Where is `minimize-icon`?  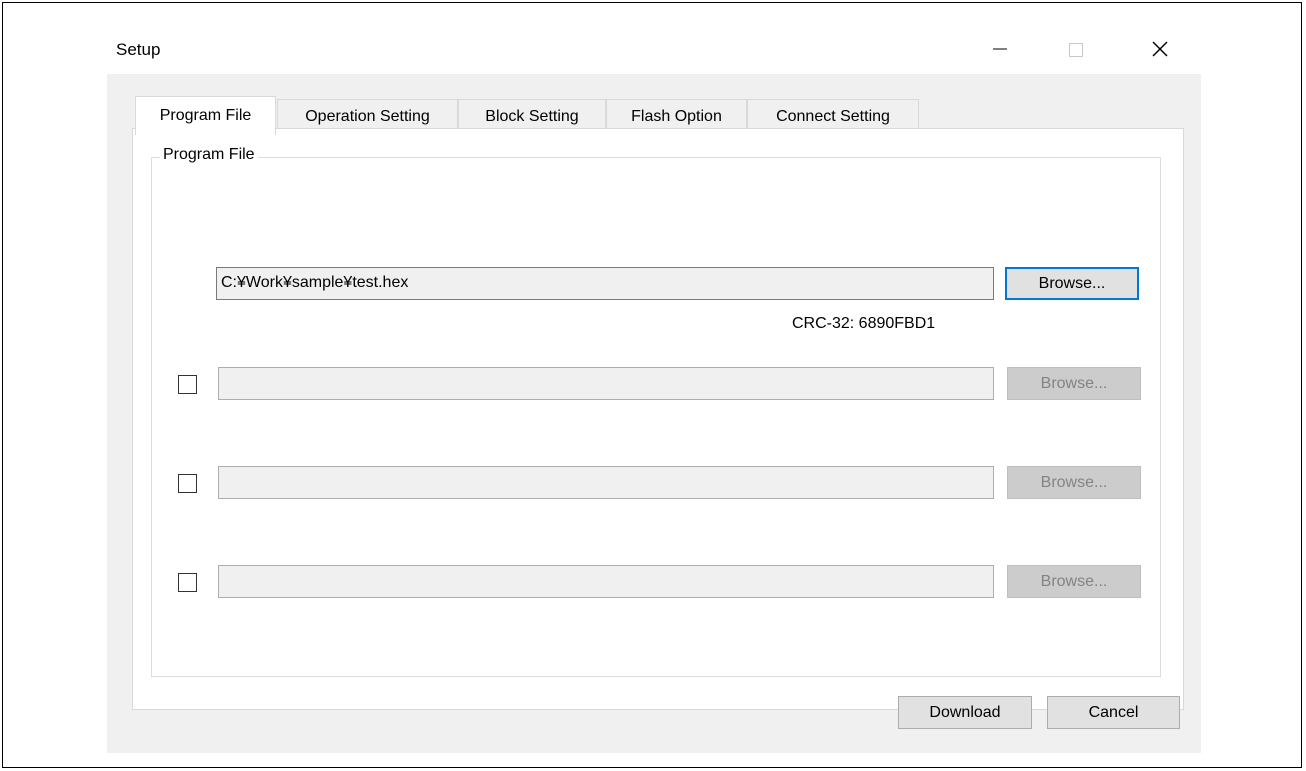 minimize-icon is located at coordinates (1000, 49).